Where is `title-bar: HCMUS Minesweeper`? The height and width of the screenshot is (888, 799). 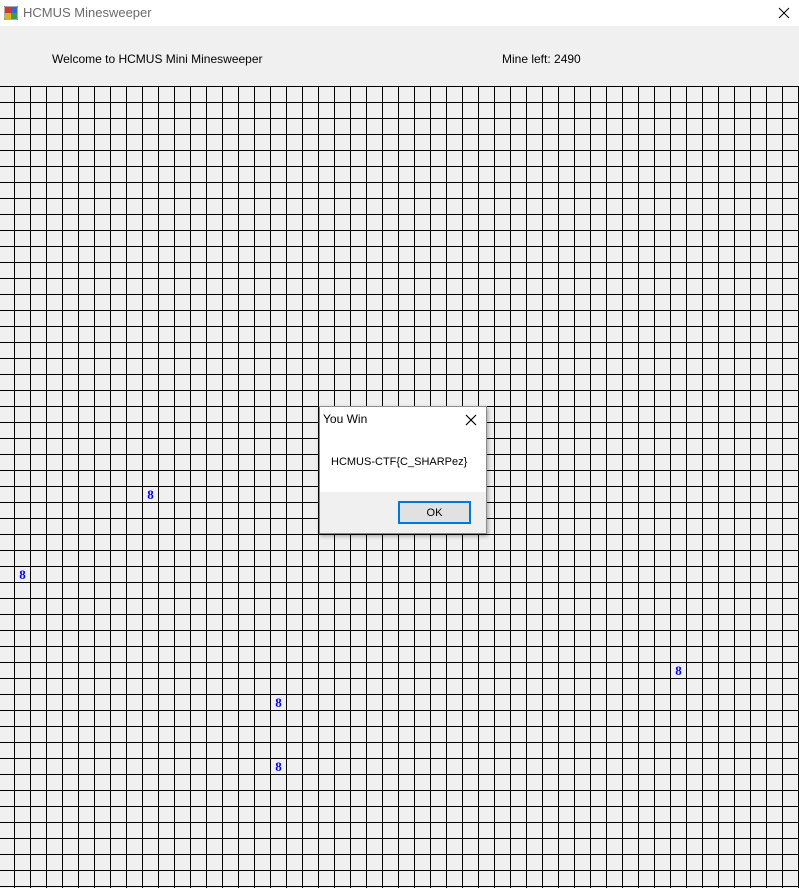 title-bar: HCMUS Minesweeper is located at coordinates (399, 13).